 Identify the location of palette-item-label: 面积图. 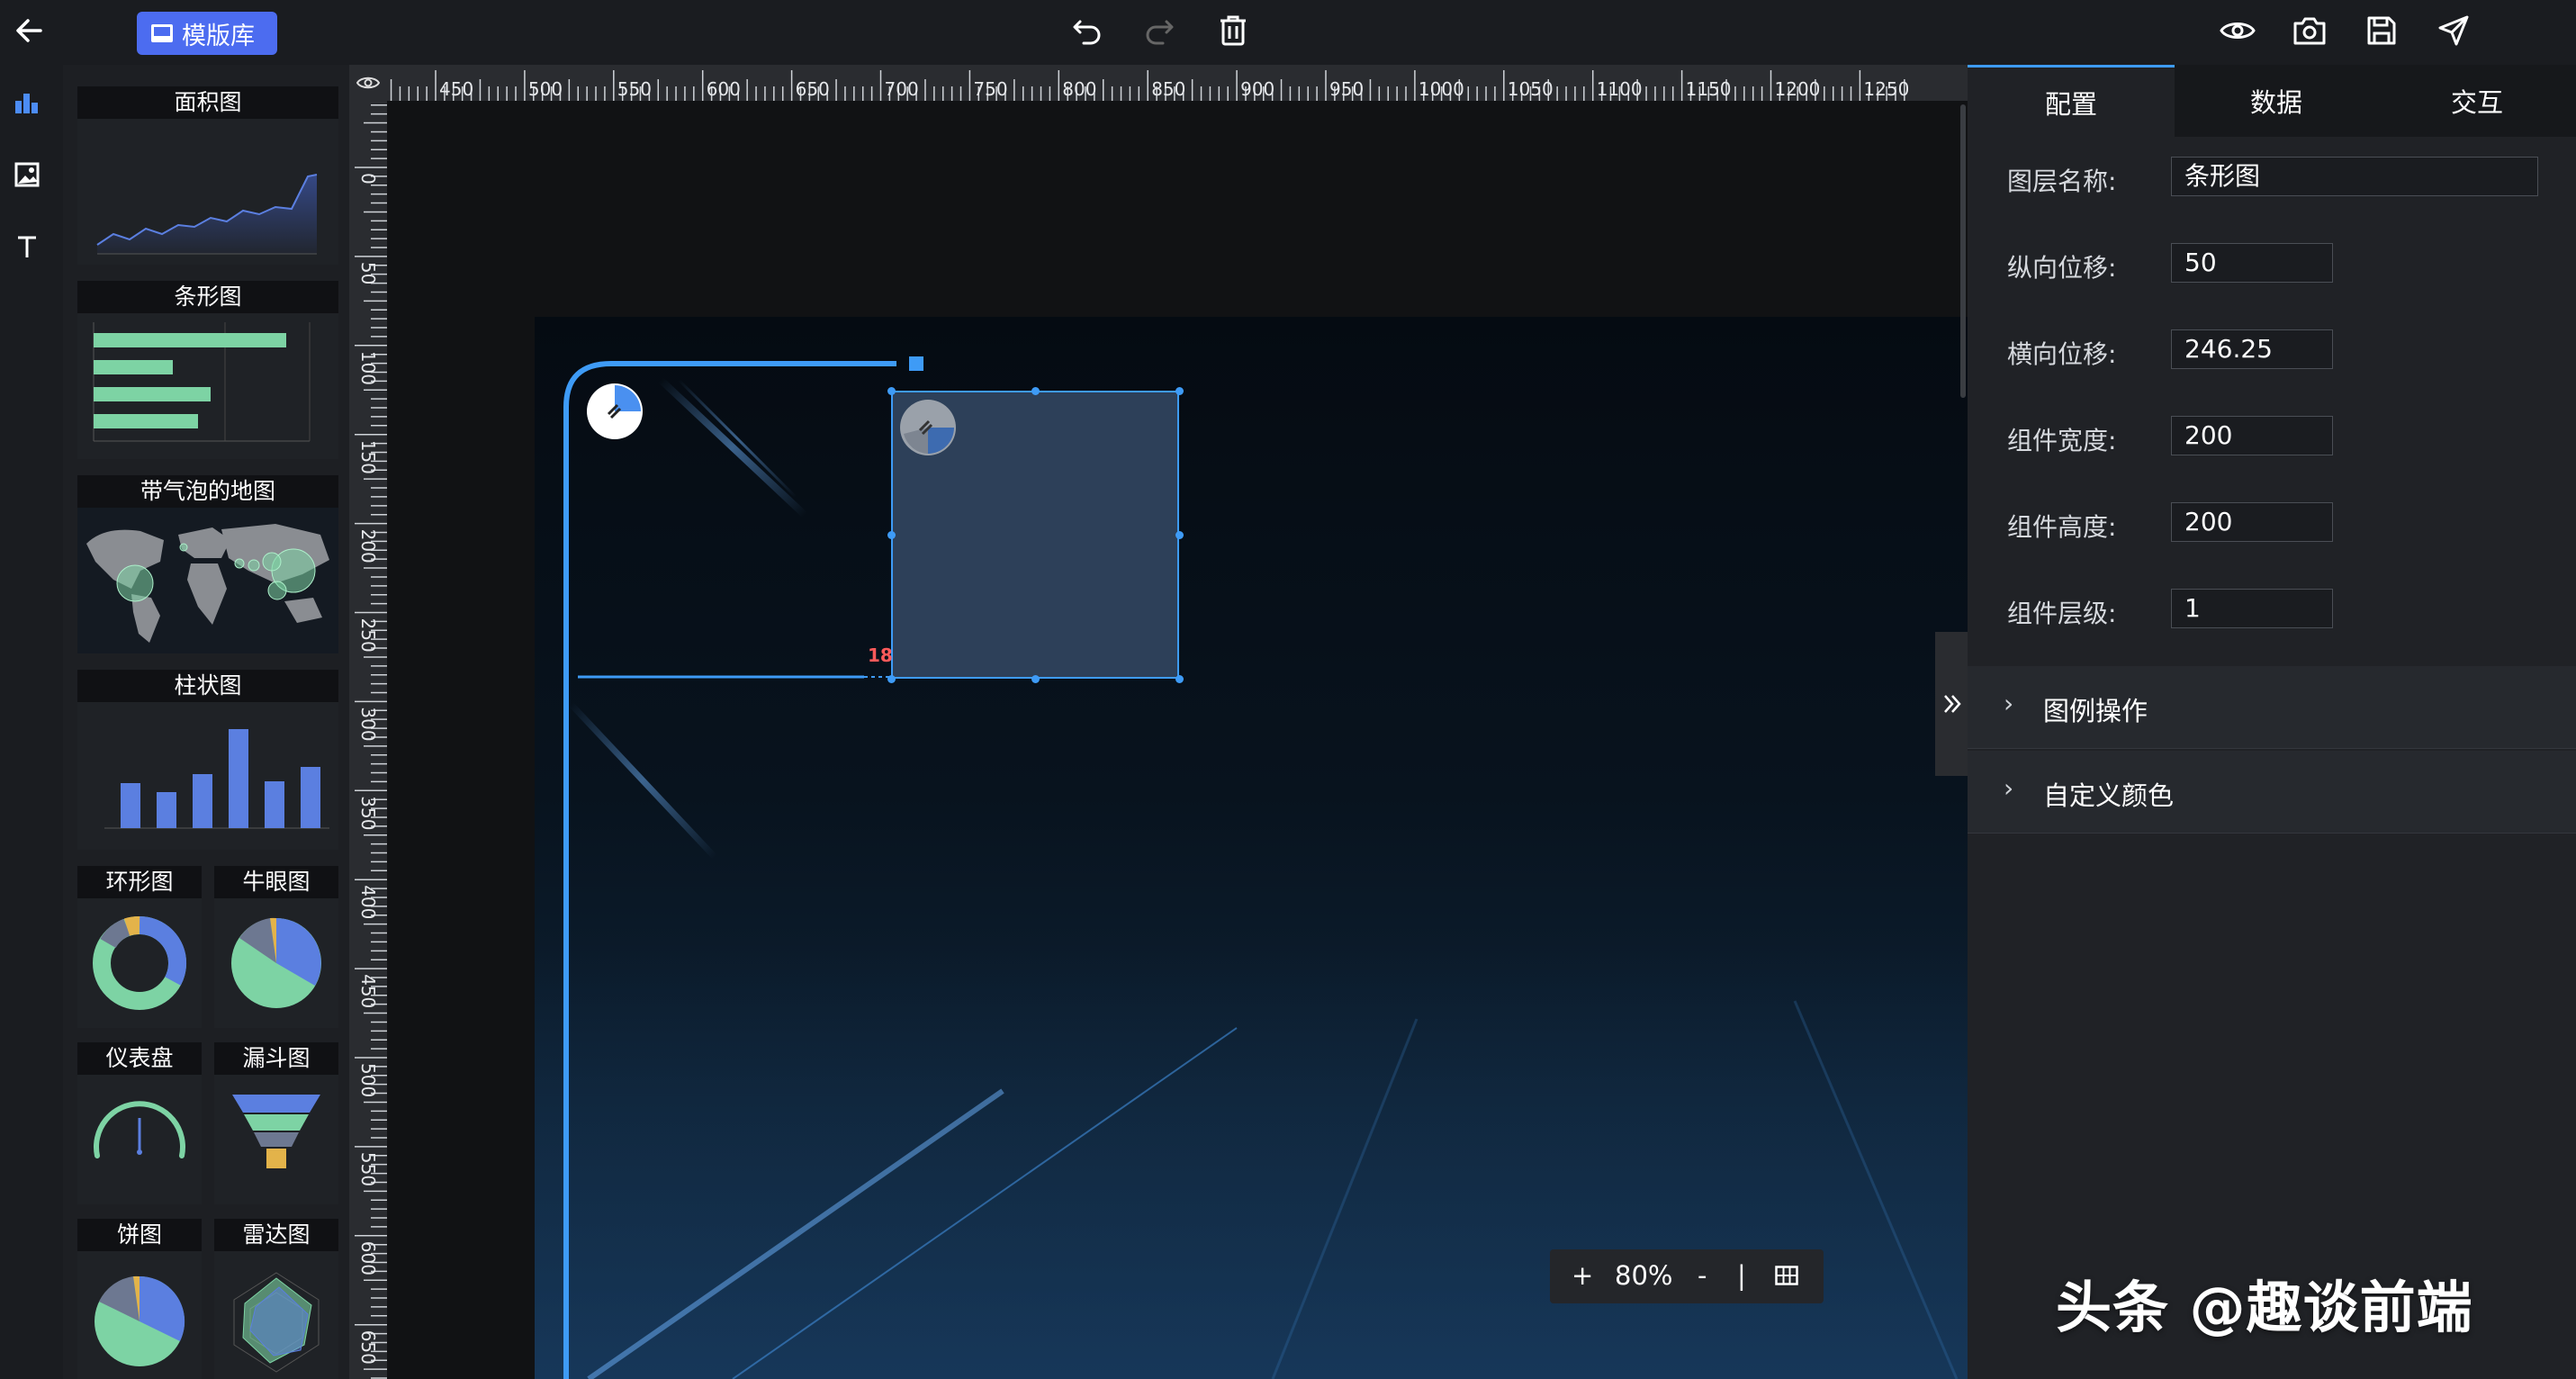
(207, 102).